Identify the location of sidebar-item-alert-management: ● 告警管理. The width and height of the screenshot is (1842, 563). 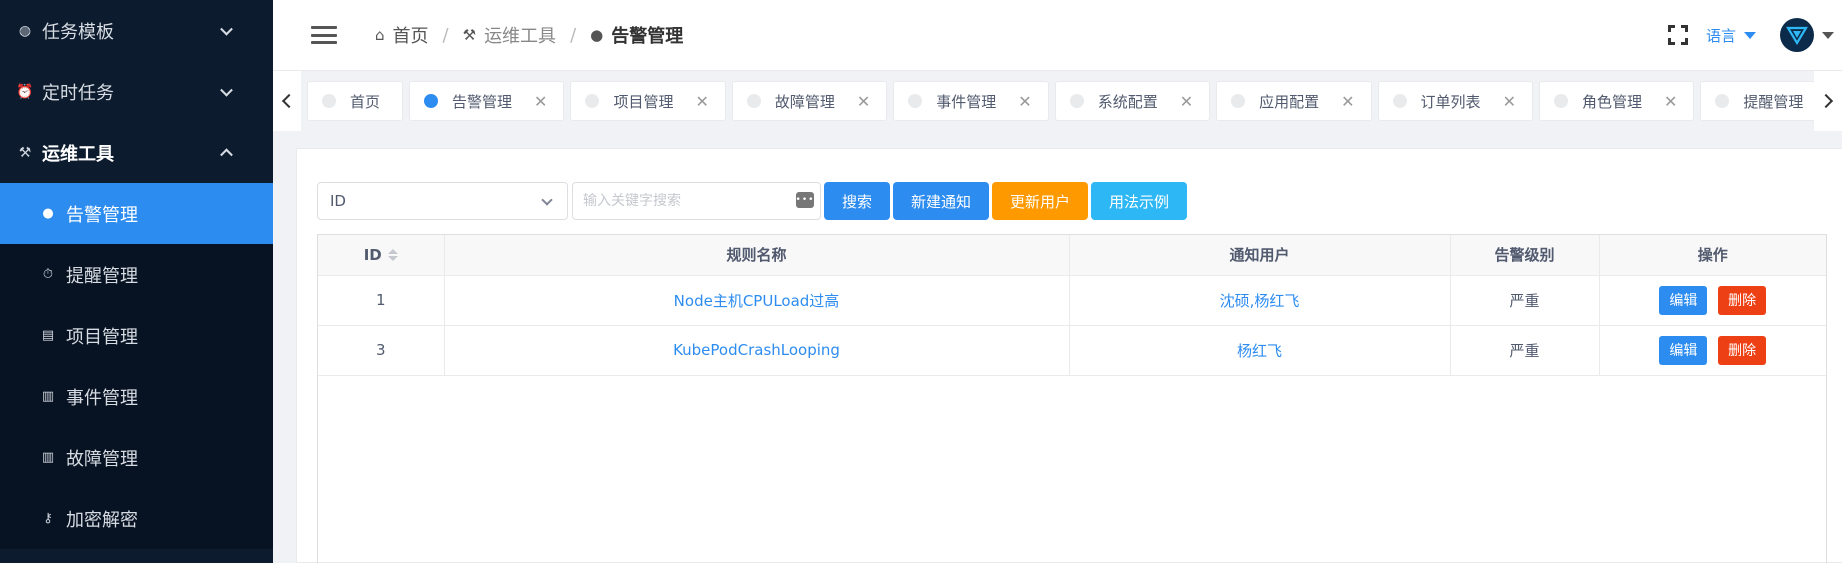
(136, 213).